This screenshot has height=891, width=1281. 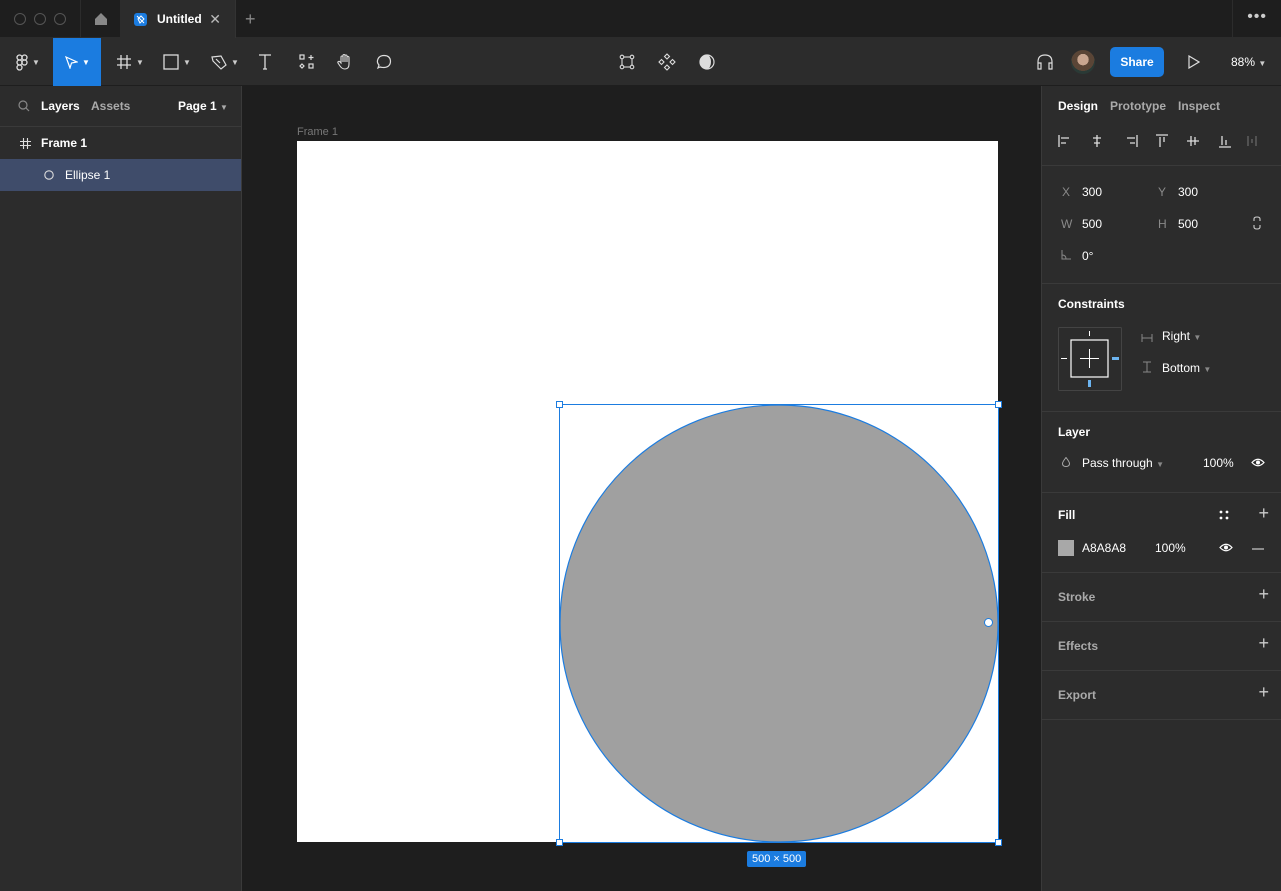 What do you see at coordinates (998, 842) in the screenshot?
I see `resize-handle-bottom-right` at bounding box center [998, 842].